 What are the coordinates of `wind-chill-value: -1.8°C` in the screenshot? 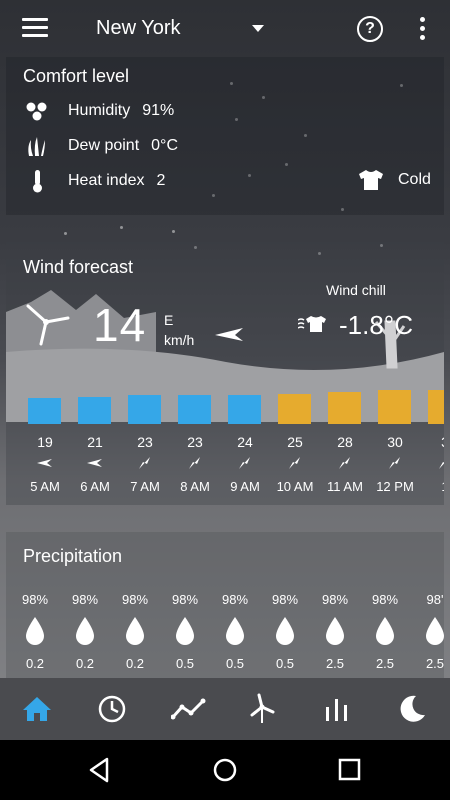 It's located at (376, 325).